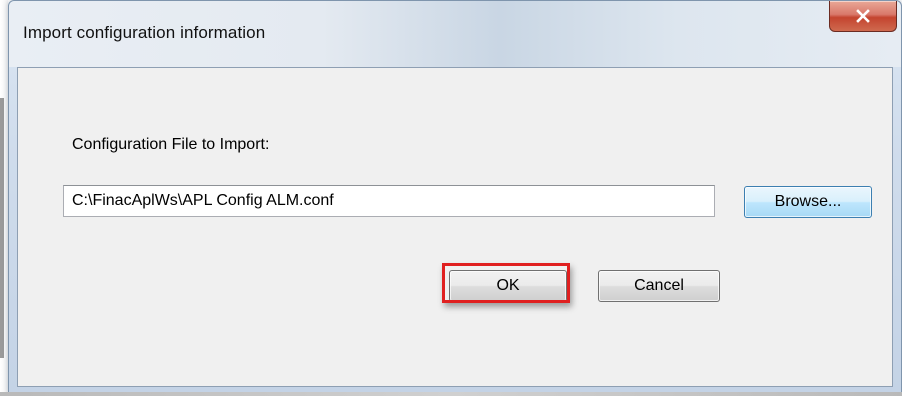 The height and width of the screenshot is (396, 902). Describe the element at coordinates (2, 228) in the screenshot. I see `background-edge-mark` at that location.